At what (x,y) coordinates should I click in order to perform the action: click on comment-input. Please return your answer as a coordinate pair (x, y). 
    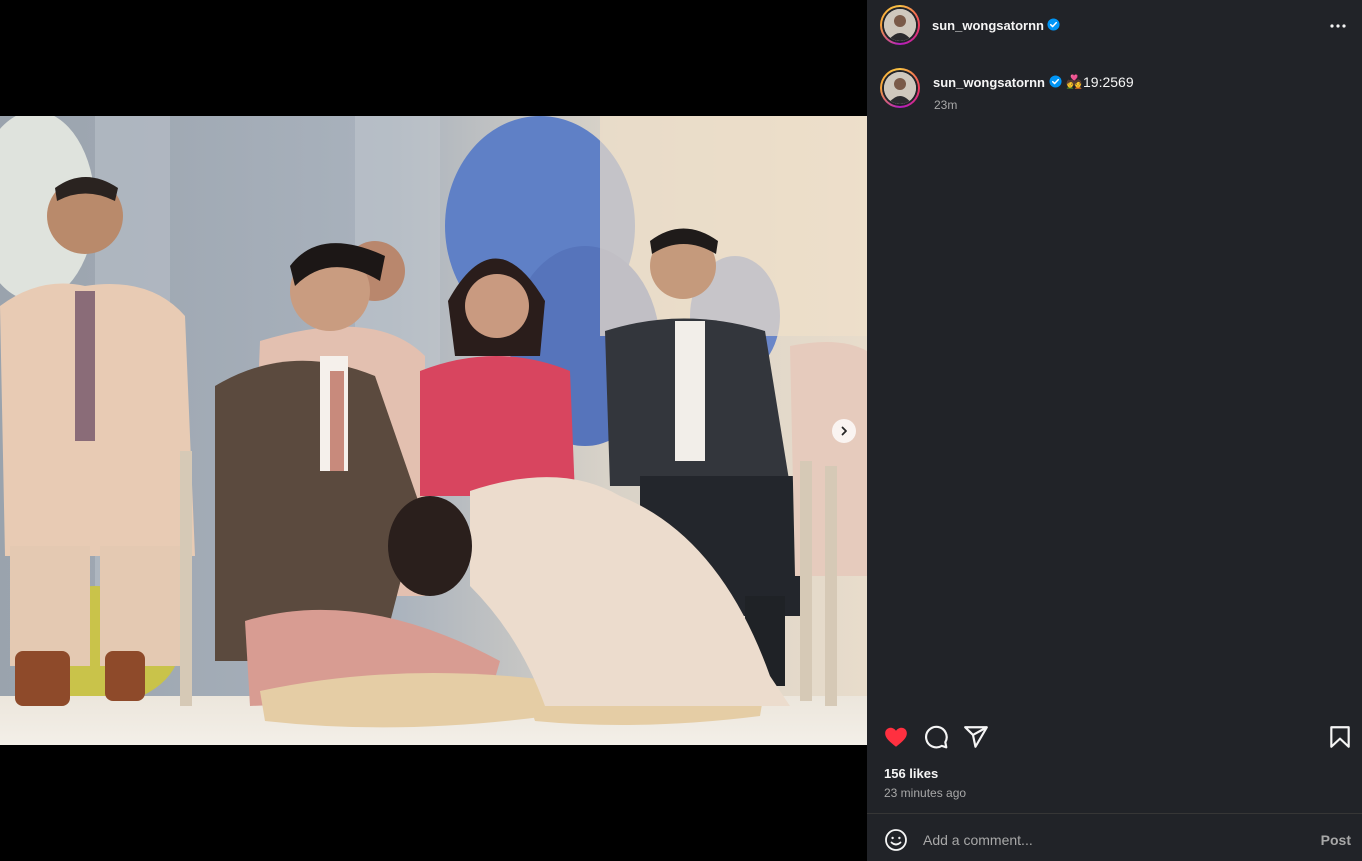
    Looking at the image, I should click on (1108, 840).